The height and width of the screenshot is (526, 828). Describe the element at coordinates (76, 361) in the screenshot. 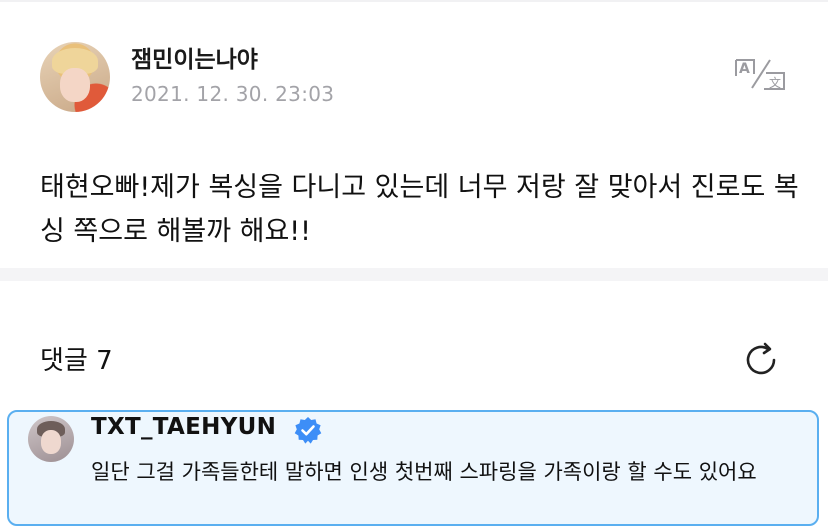

I see `comments-count-label: 댓글 7` at that location.